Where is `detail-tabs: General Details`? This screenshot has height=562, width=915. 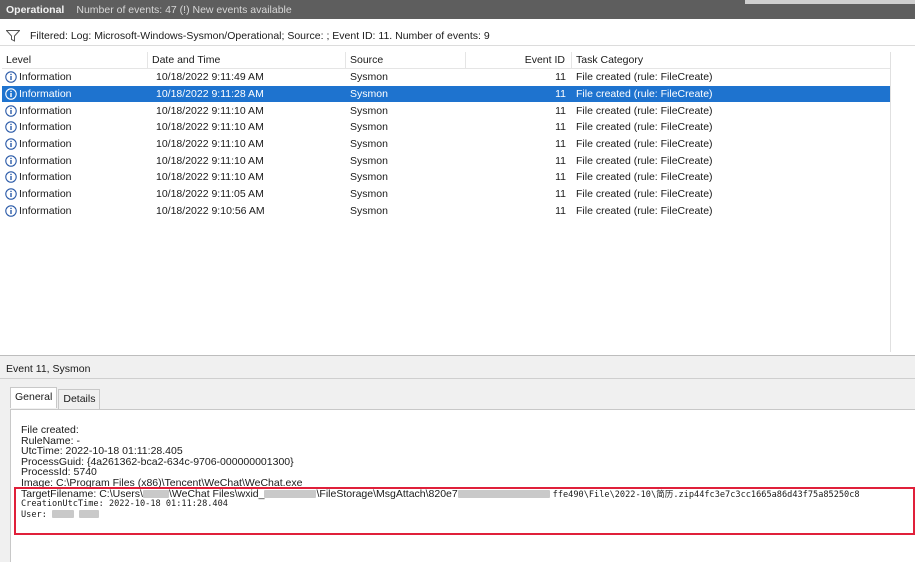
detail-tabs: General Details is located at coordinates (55, 398).